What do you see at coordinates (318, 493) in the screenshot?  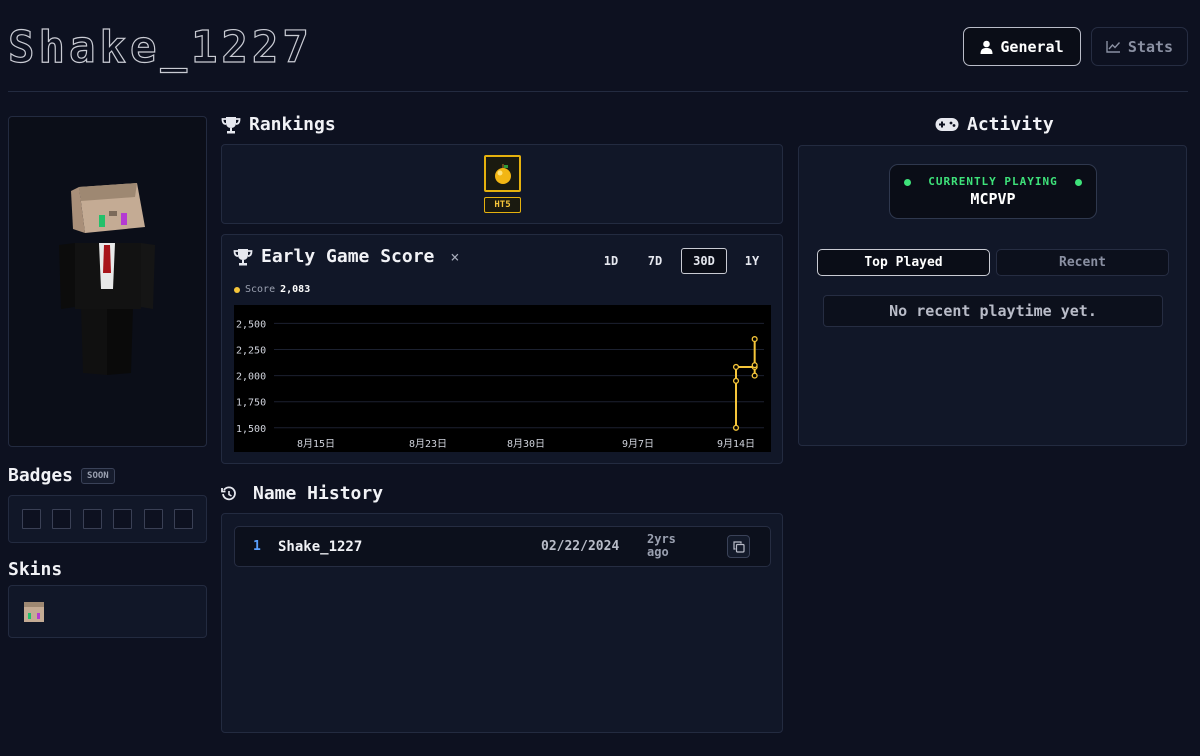 I see `history-title-label: Name History` at bounding box center [318, 493].